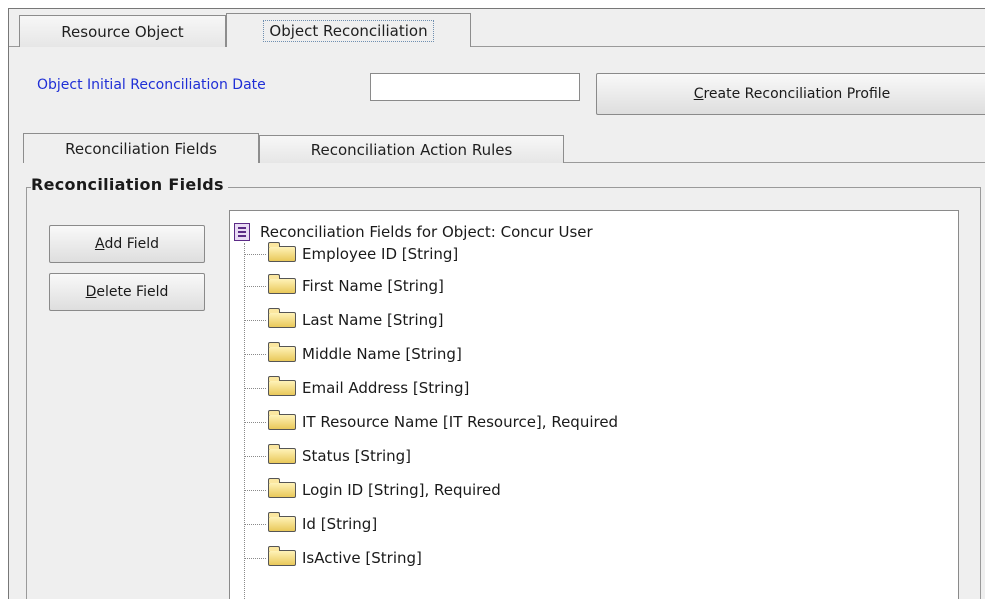  What do you see at coordinates (728, 46) in the screenshot?
I see `top-tab-baseline-right` at bounding box center [728, 46].